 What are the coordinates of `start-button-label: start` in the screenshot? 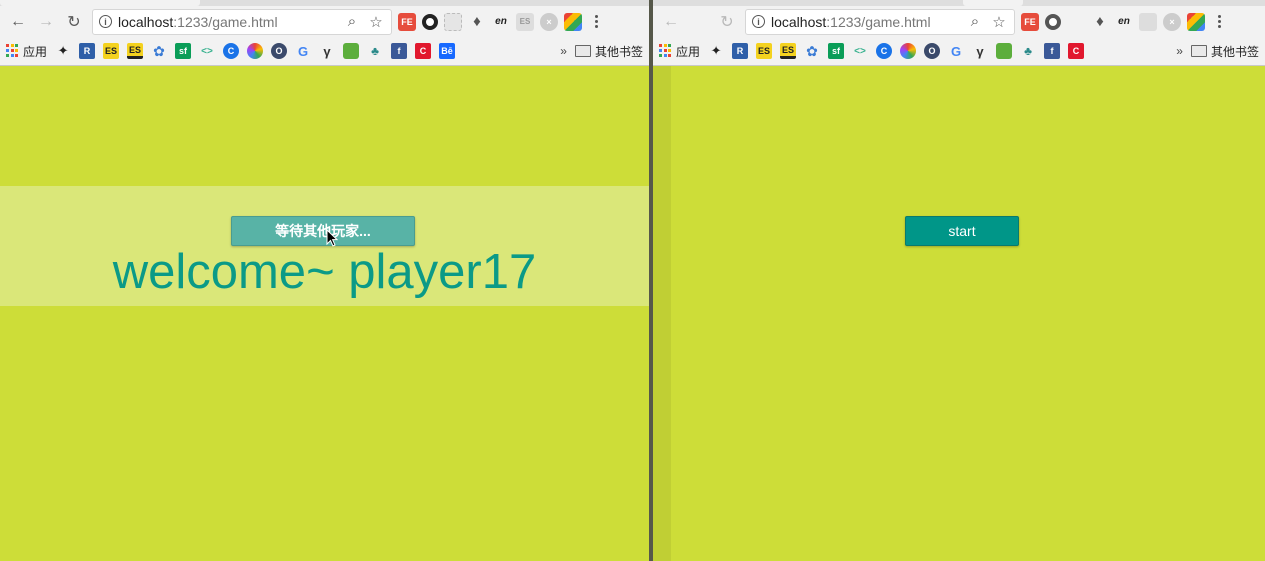 It's located at (962, 231).